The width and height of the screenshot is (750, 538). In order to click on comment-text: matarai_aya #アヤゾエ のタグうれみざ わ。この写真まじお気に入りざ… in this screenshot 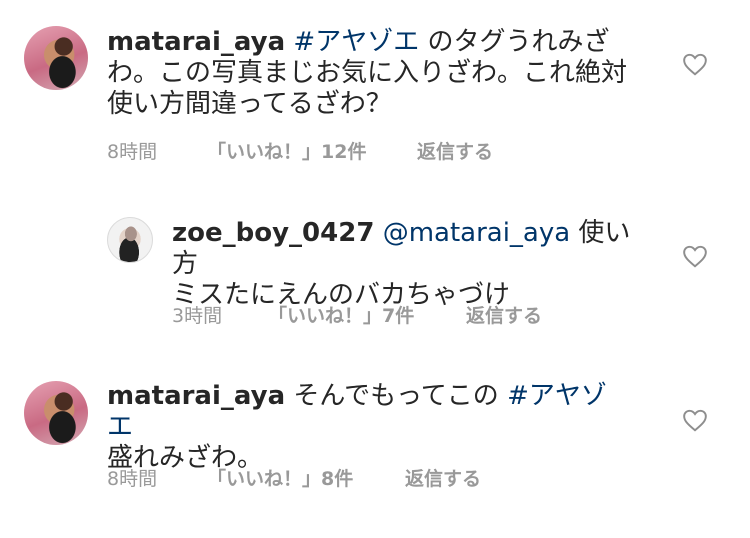, I will do `click(367, 73)`.